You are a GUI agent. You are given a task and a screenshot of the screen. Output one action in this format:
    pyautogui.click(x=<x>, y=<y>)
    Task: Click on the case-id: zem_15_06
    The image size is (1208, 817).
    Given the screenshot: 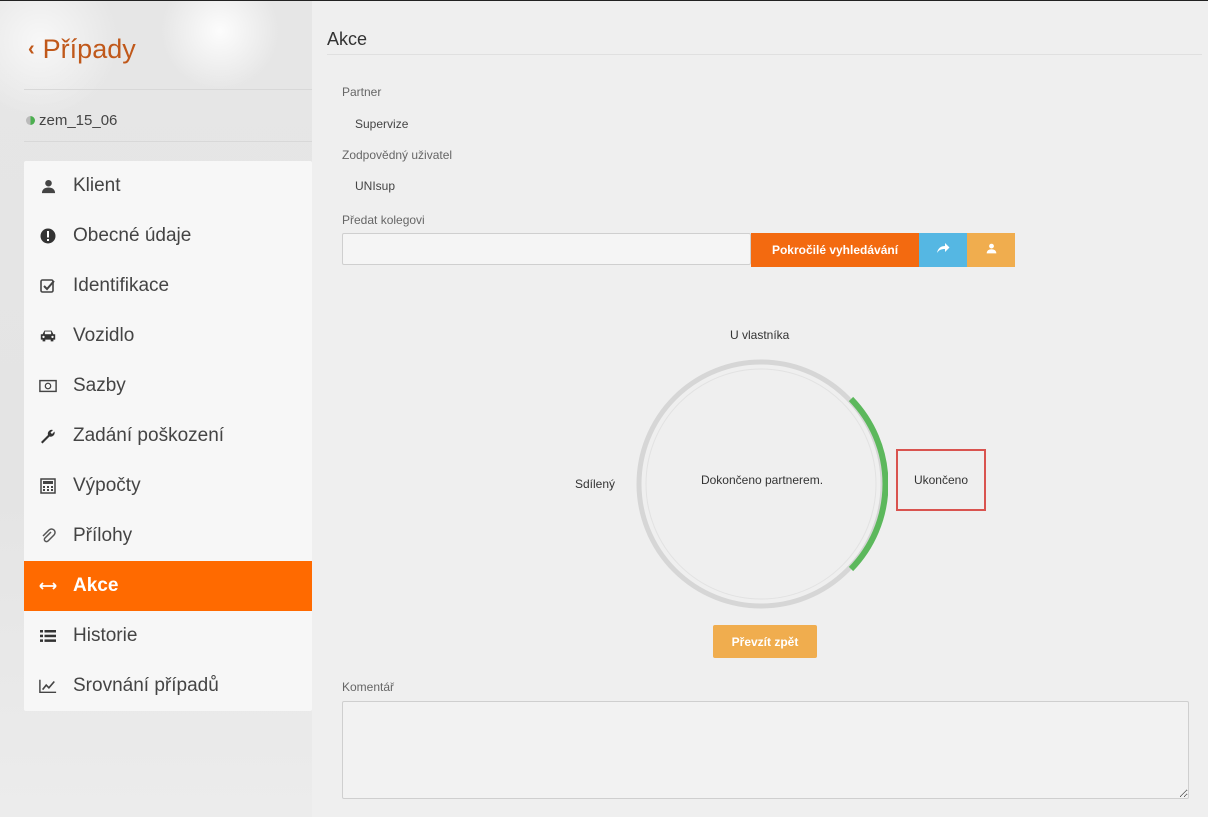 What is the action you would take?
    pyautogui.click(x=71, y=120)
    